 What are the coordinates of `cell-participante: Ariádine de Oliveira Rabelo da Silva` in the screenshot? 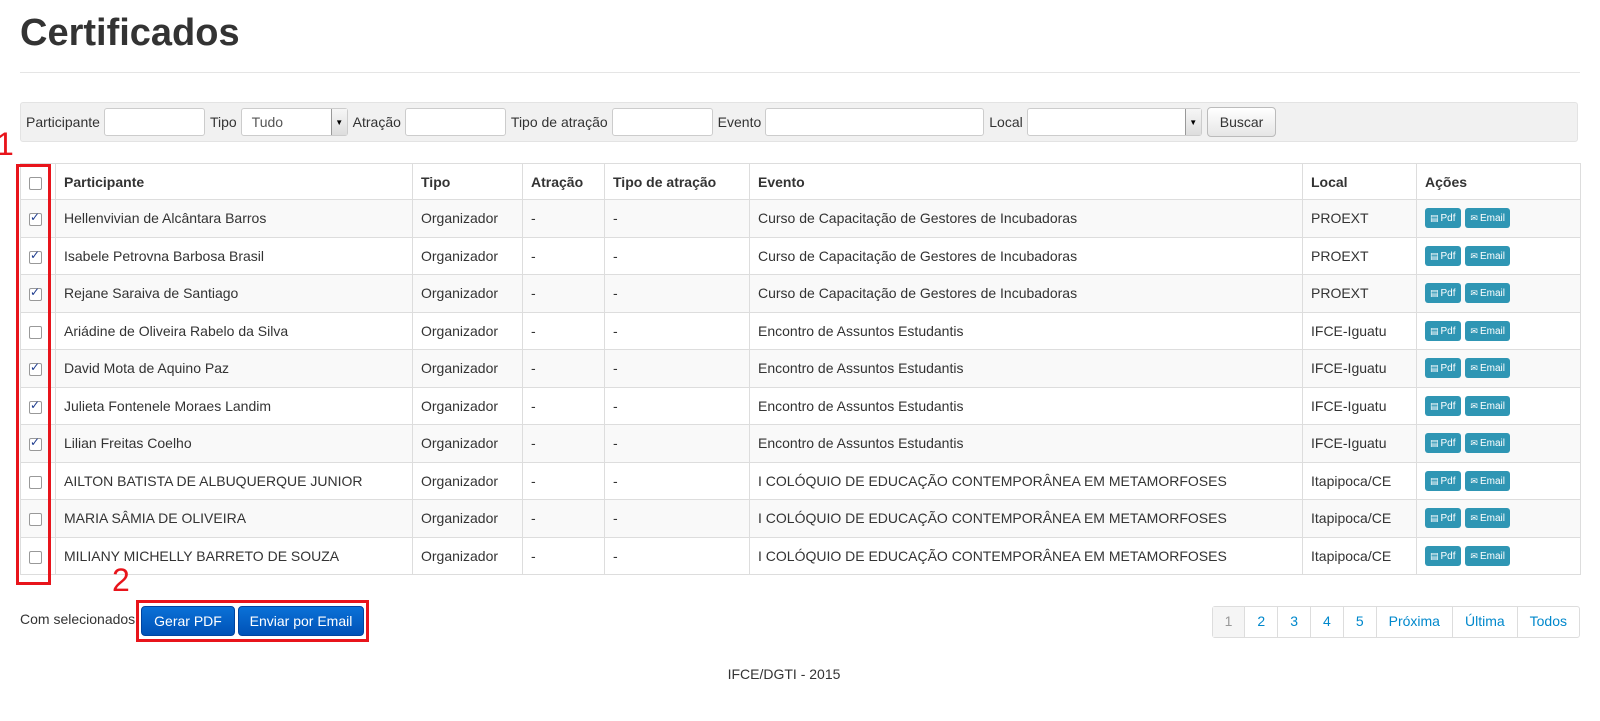 It's located at (234, 330).